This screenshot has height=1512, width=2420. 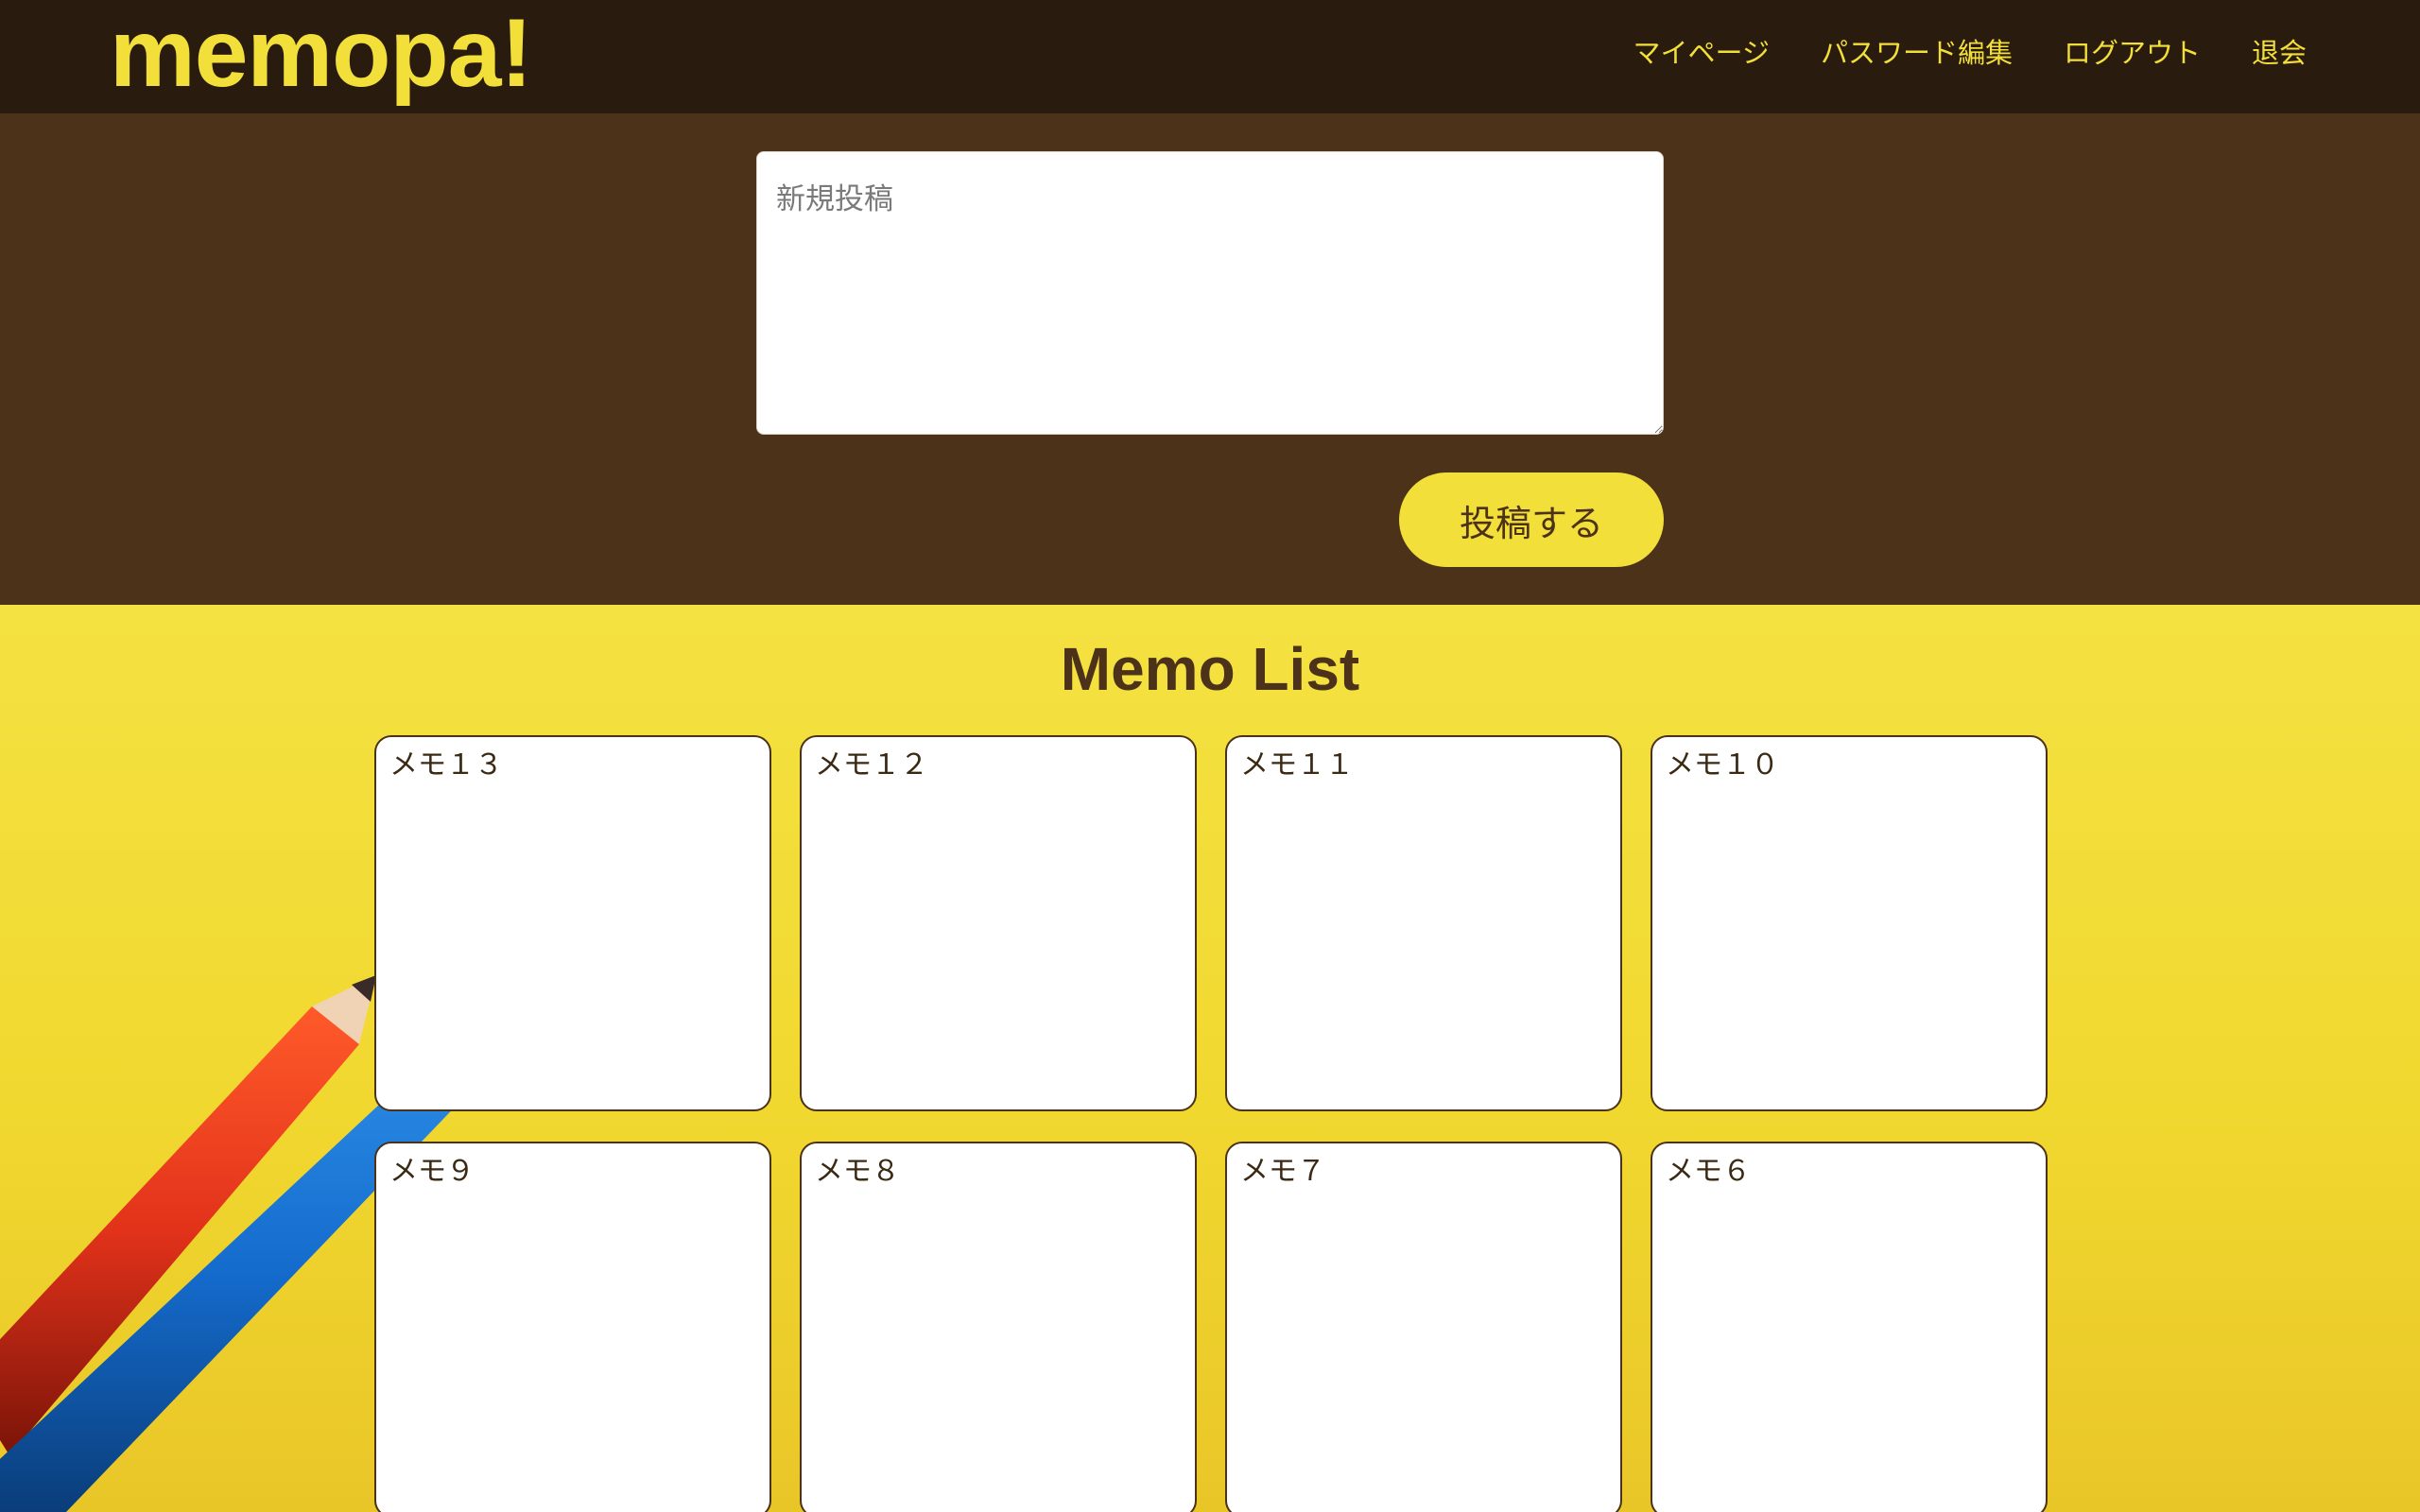 I want to click on memo-card: メモ１２, so click(x=998, y=923).